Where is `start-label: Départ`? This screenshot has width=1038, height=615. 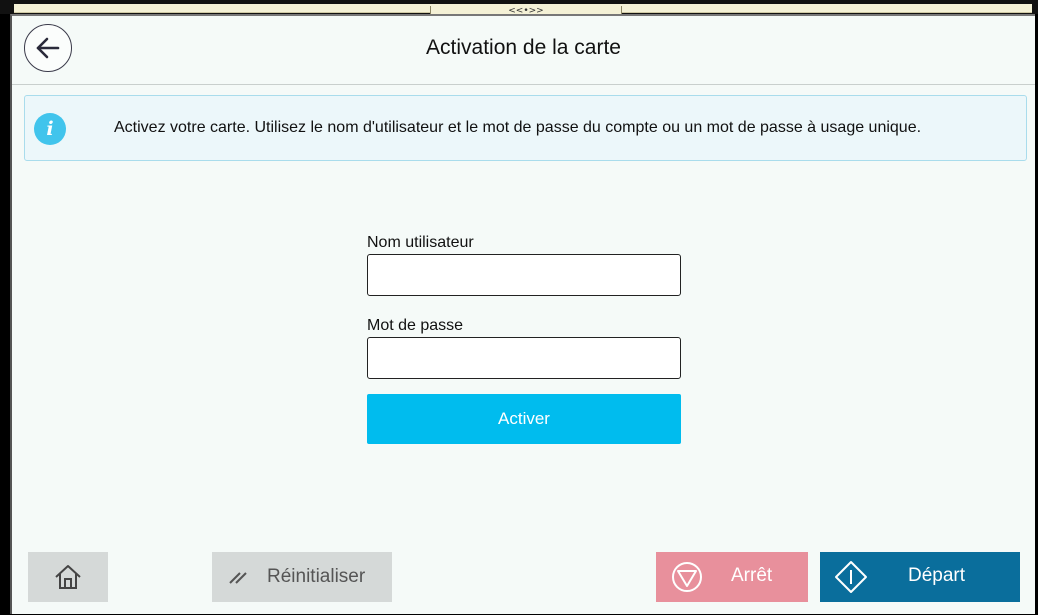
start-label: Départ is located at coordinates (937, 575).